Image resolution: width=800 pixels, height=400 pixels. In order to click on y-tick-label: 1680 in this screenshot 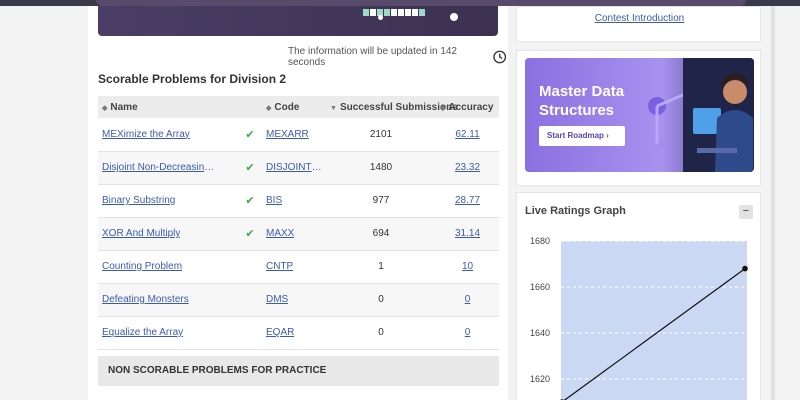, I will do `click(540, 241)`.